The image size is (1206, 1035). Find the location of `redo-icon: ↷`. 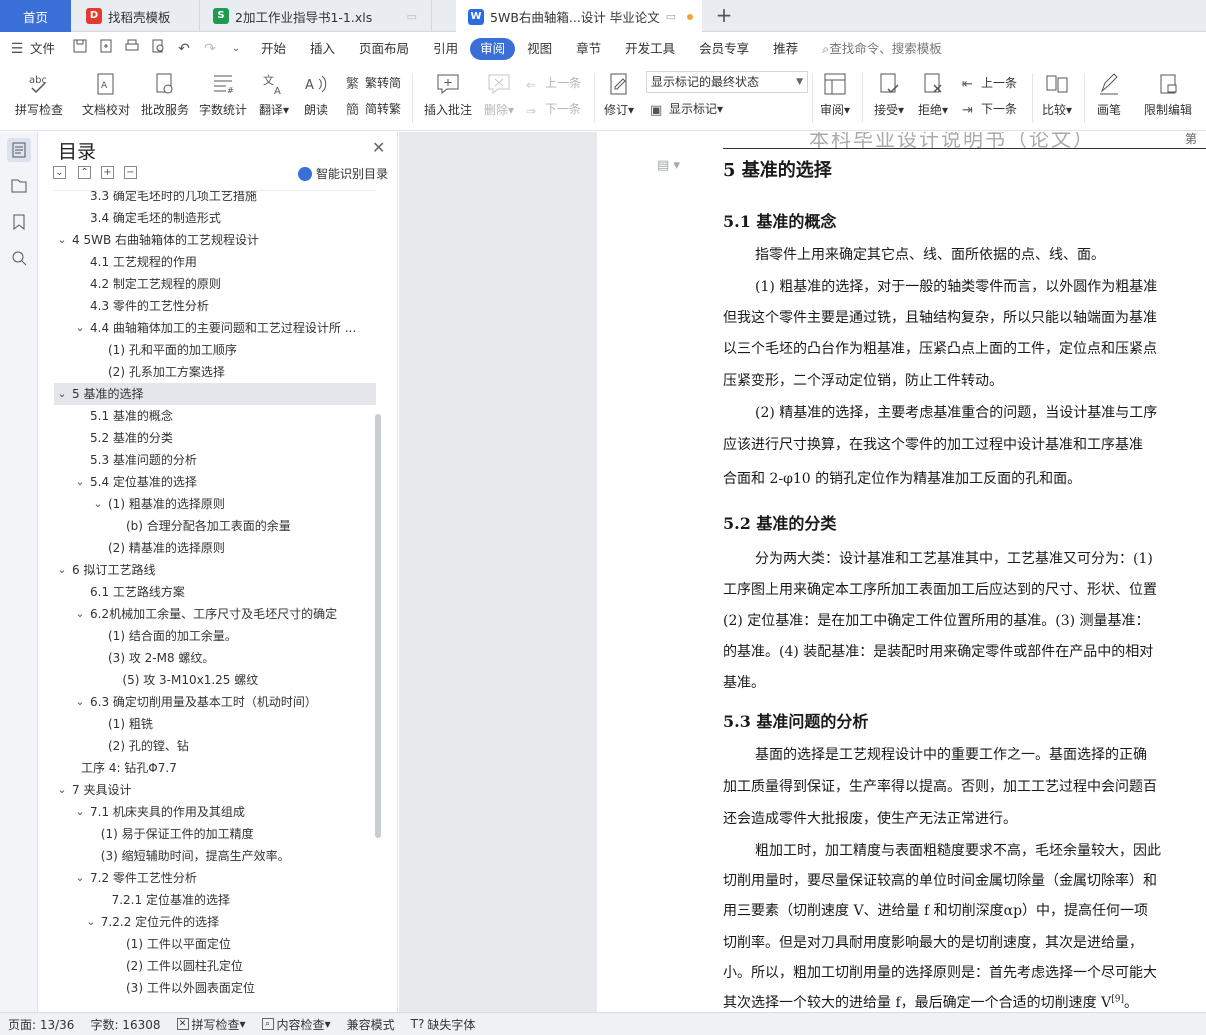

redo-icon: ↷ is located at coordinates (210, 49).